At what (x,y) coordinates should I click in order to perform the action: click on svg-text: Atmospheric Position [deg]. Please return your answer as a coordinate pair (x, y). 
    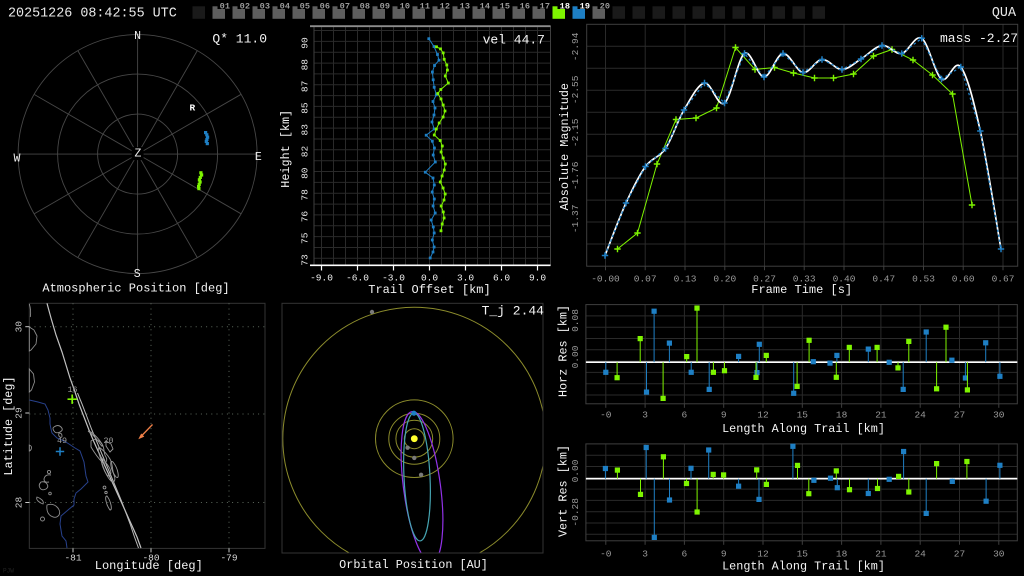
    Looking at the image, I should click on (135, 289).